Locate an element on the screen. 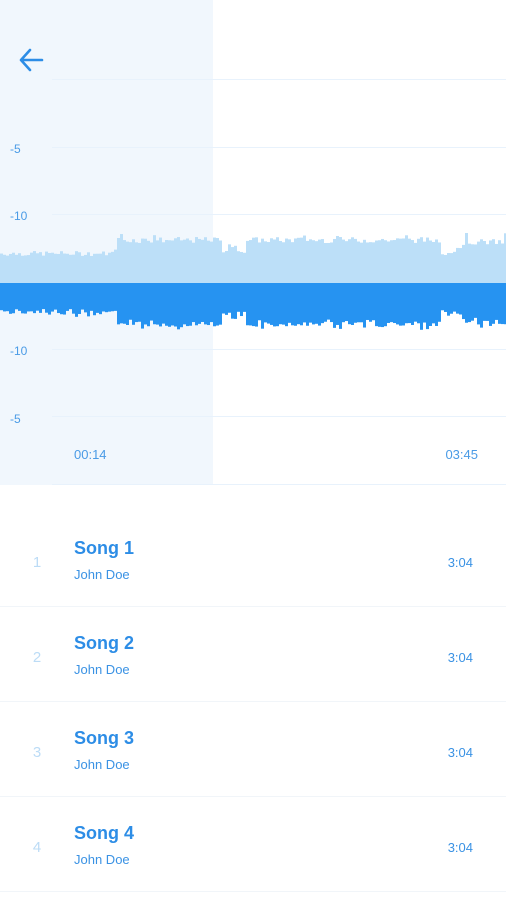 The image size is (506, 900). back-button is located at coordinates (31, 60).